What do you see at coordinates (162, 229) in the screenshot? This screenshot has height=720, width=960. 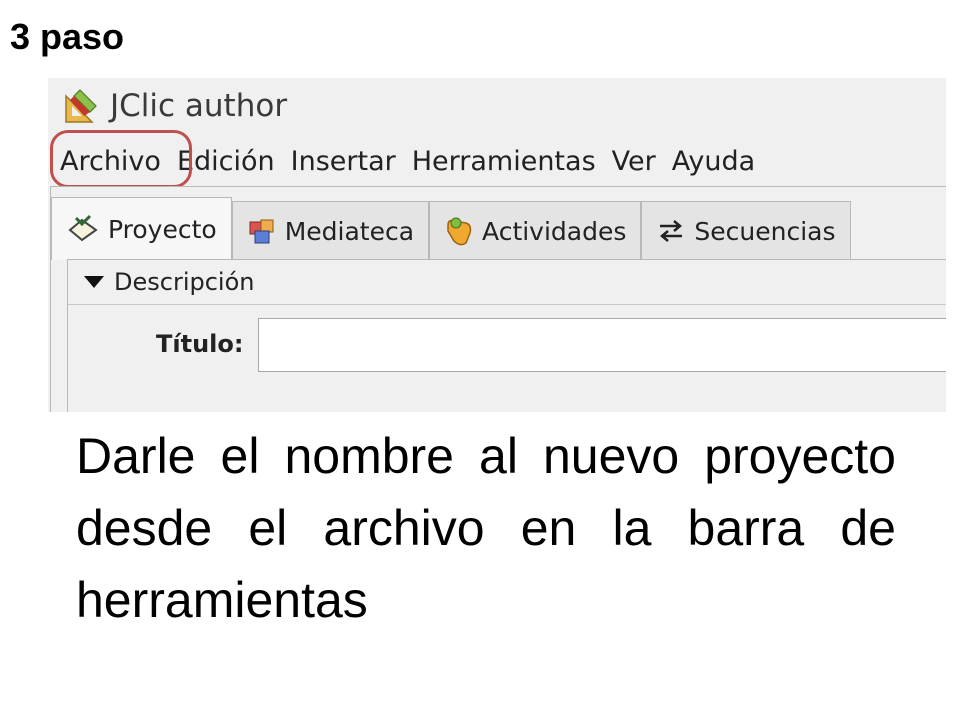 I see `tab-proyecto-label: Proyecto` at bounding box center [162, 229].